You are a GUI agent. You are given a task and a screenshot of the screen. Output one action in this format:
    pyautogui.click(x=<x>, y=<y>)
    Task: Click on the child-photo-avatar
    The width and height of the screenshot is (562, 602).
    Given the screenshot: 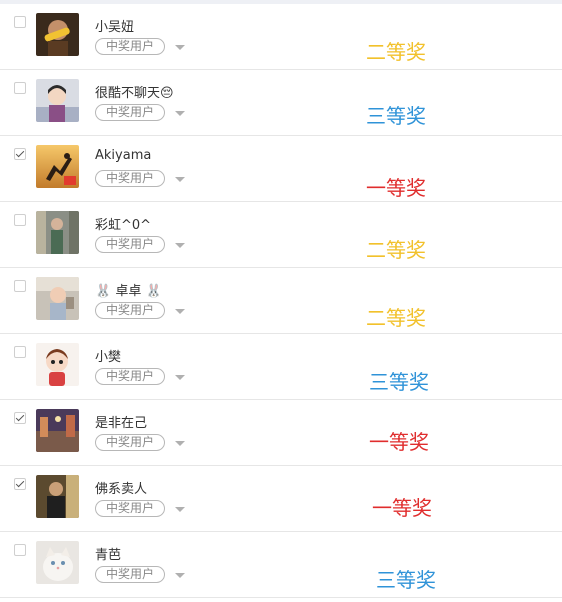 What is the action you would take?
    pyautogui.click(x=57, y=298)
    